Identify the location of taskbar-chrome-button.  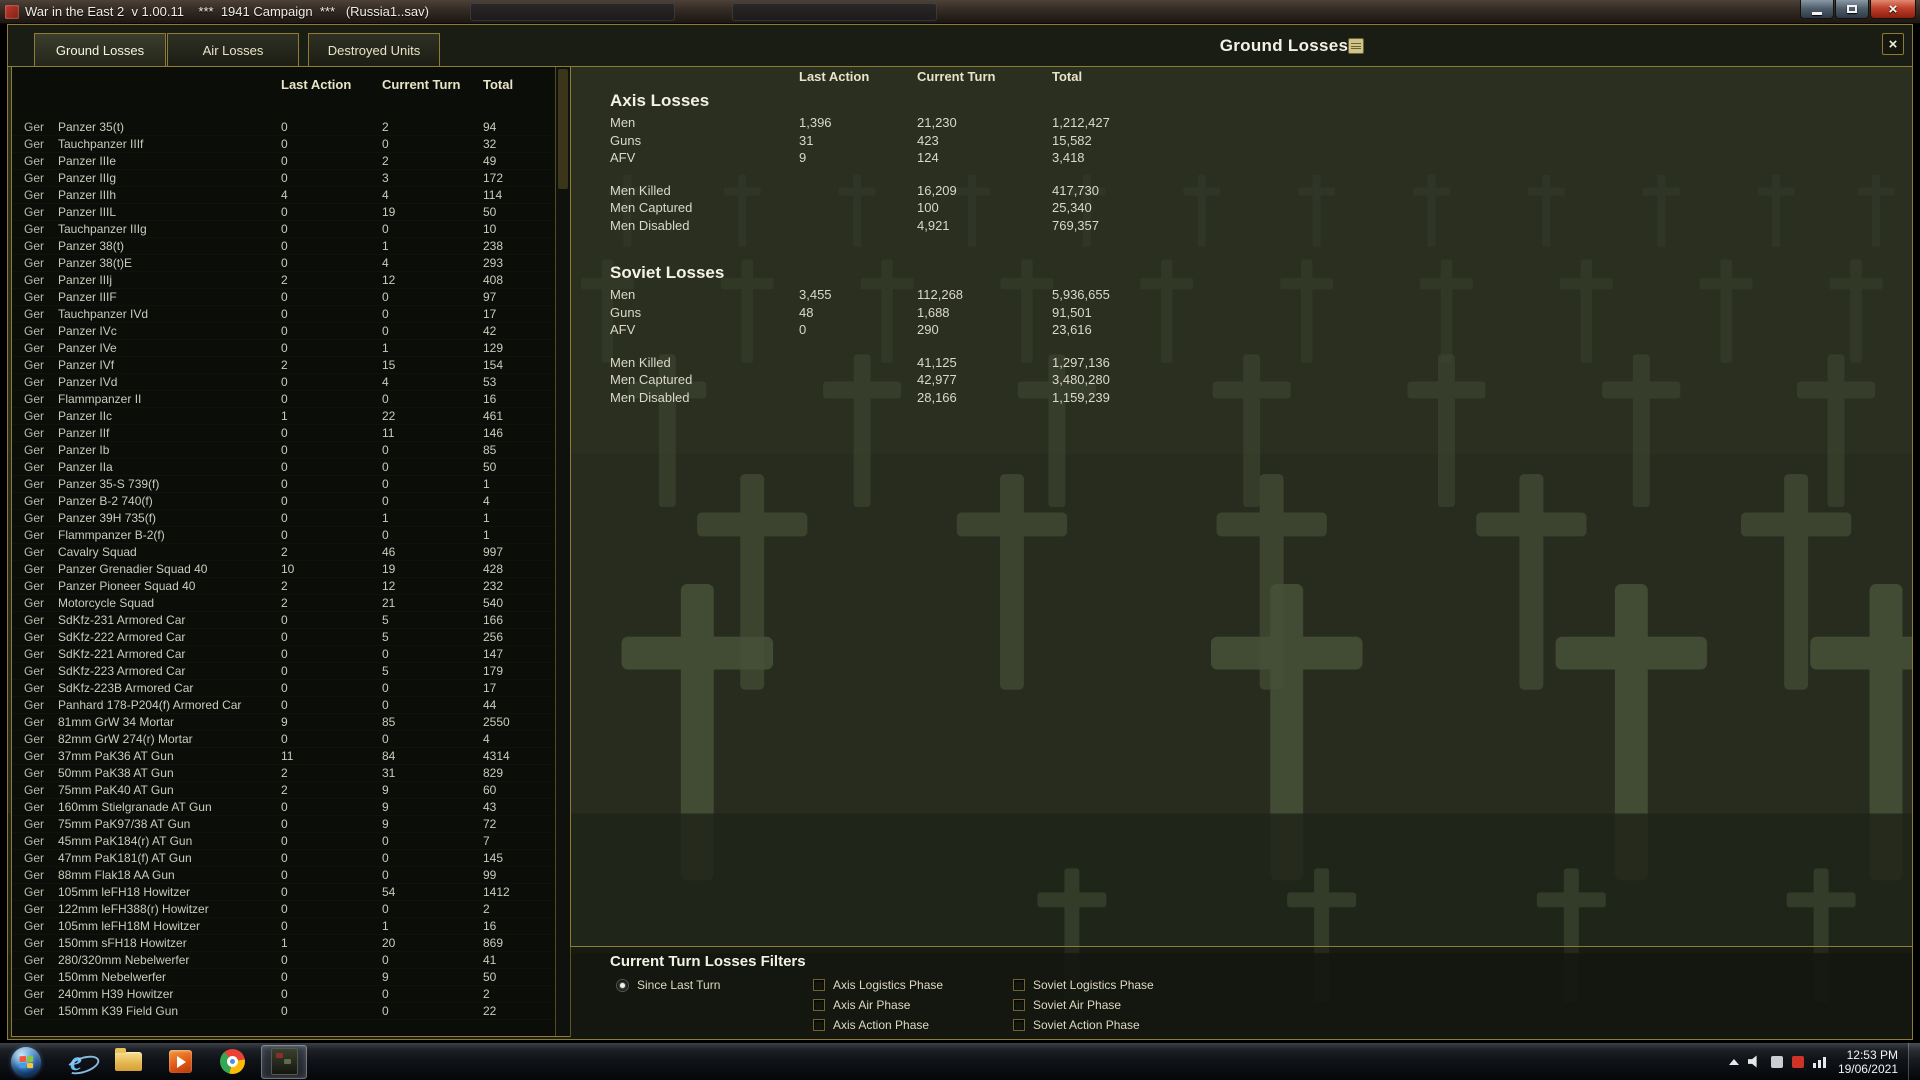
(232, 1062).